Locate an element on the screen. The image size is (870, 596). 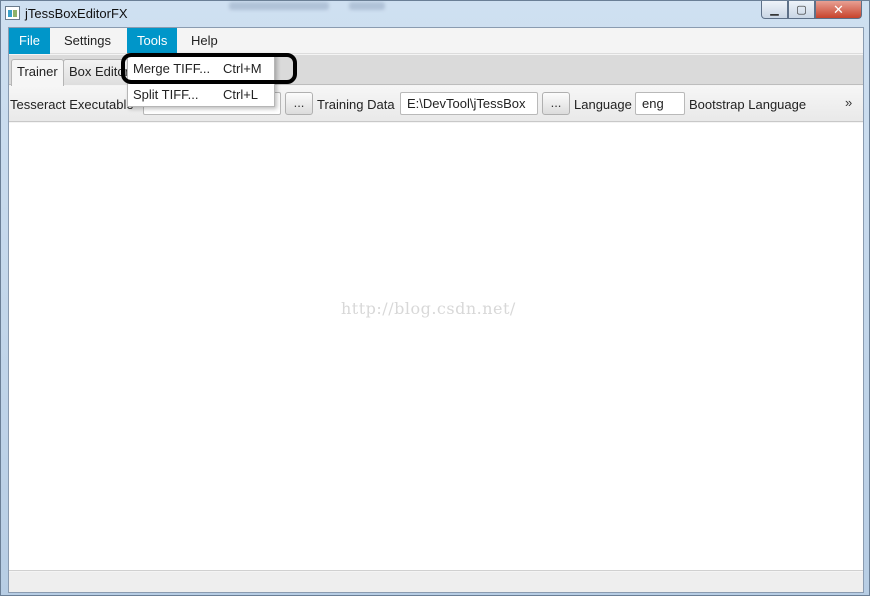
menu-file: File is located at coordinates (29, 41).